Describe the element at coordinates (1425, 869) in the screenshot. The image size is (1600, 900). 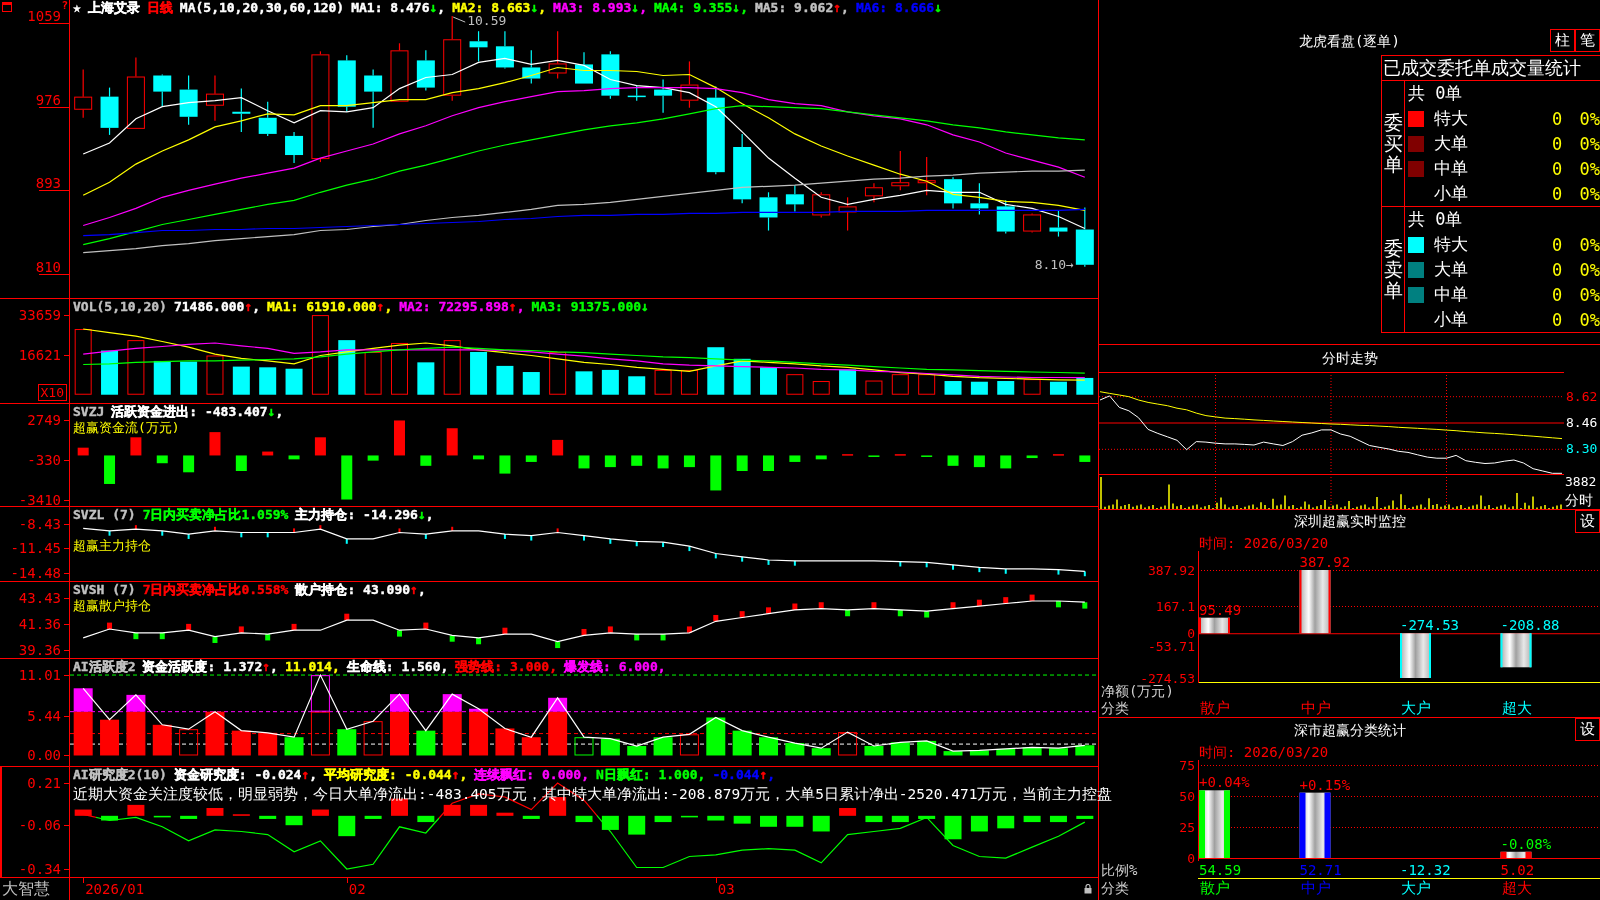
I see `value-label: -12.32` at that location.